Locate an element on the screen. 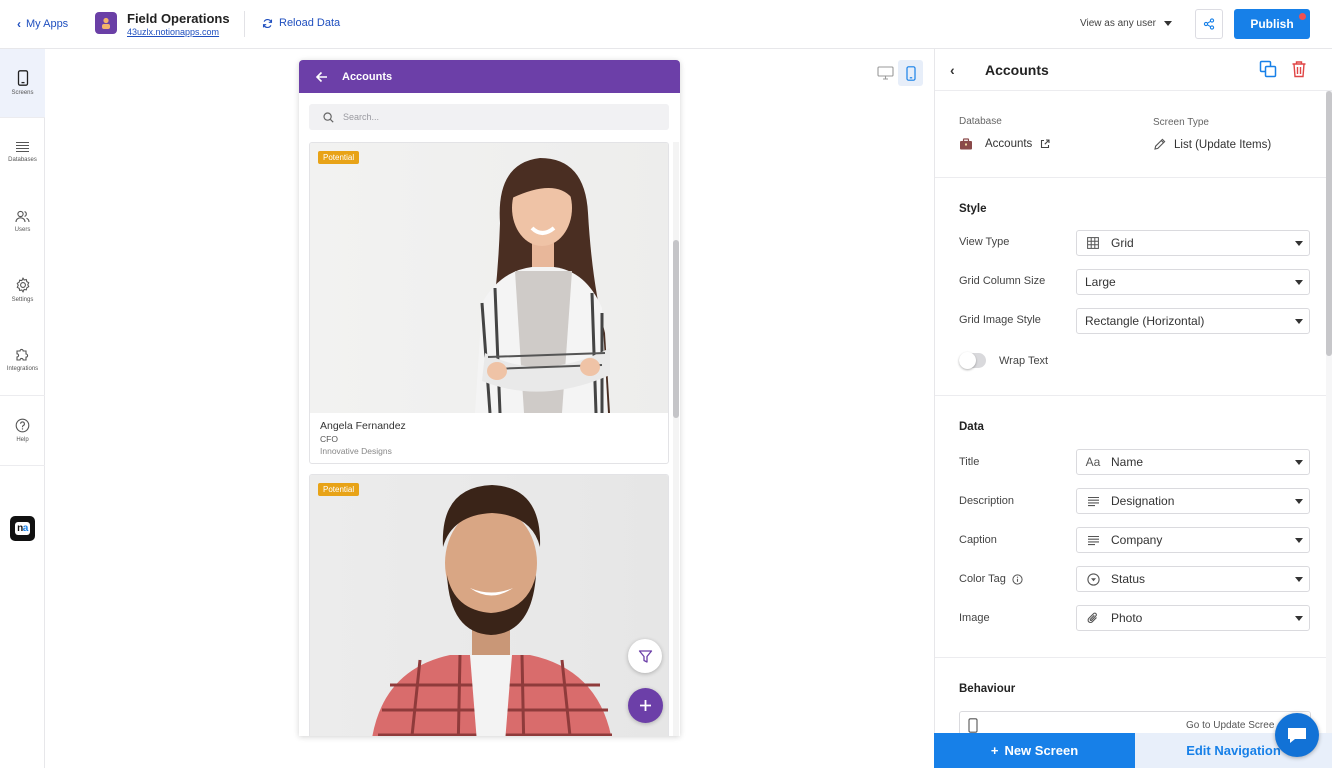 Image resolution: width=1332 pixels, height=768 pixels. mobile-view-button is located at coordinates (910, 73).